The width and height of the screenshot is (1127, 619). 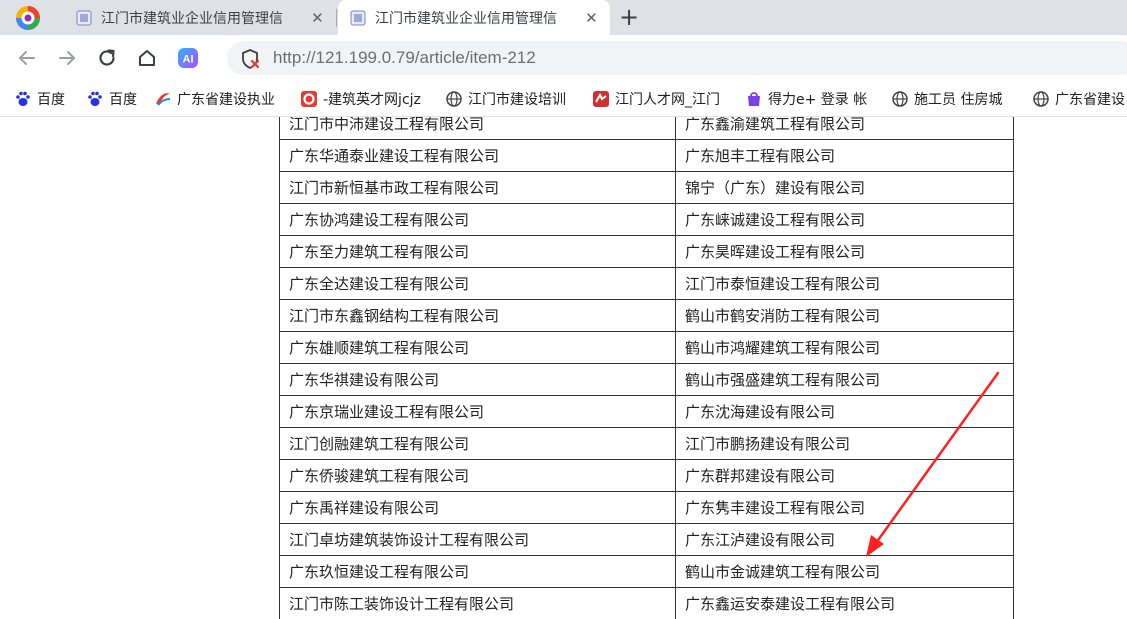 I want to click on toolbar: AI http://121.199.0.79/article/item-212, so click(x=563, y=58).